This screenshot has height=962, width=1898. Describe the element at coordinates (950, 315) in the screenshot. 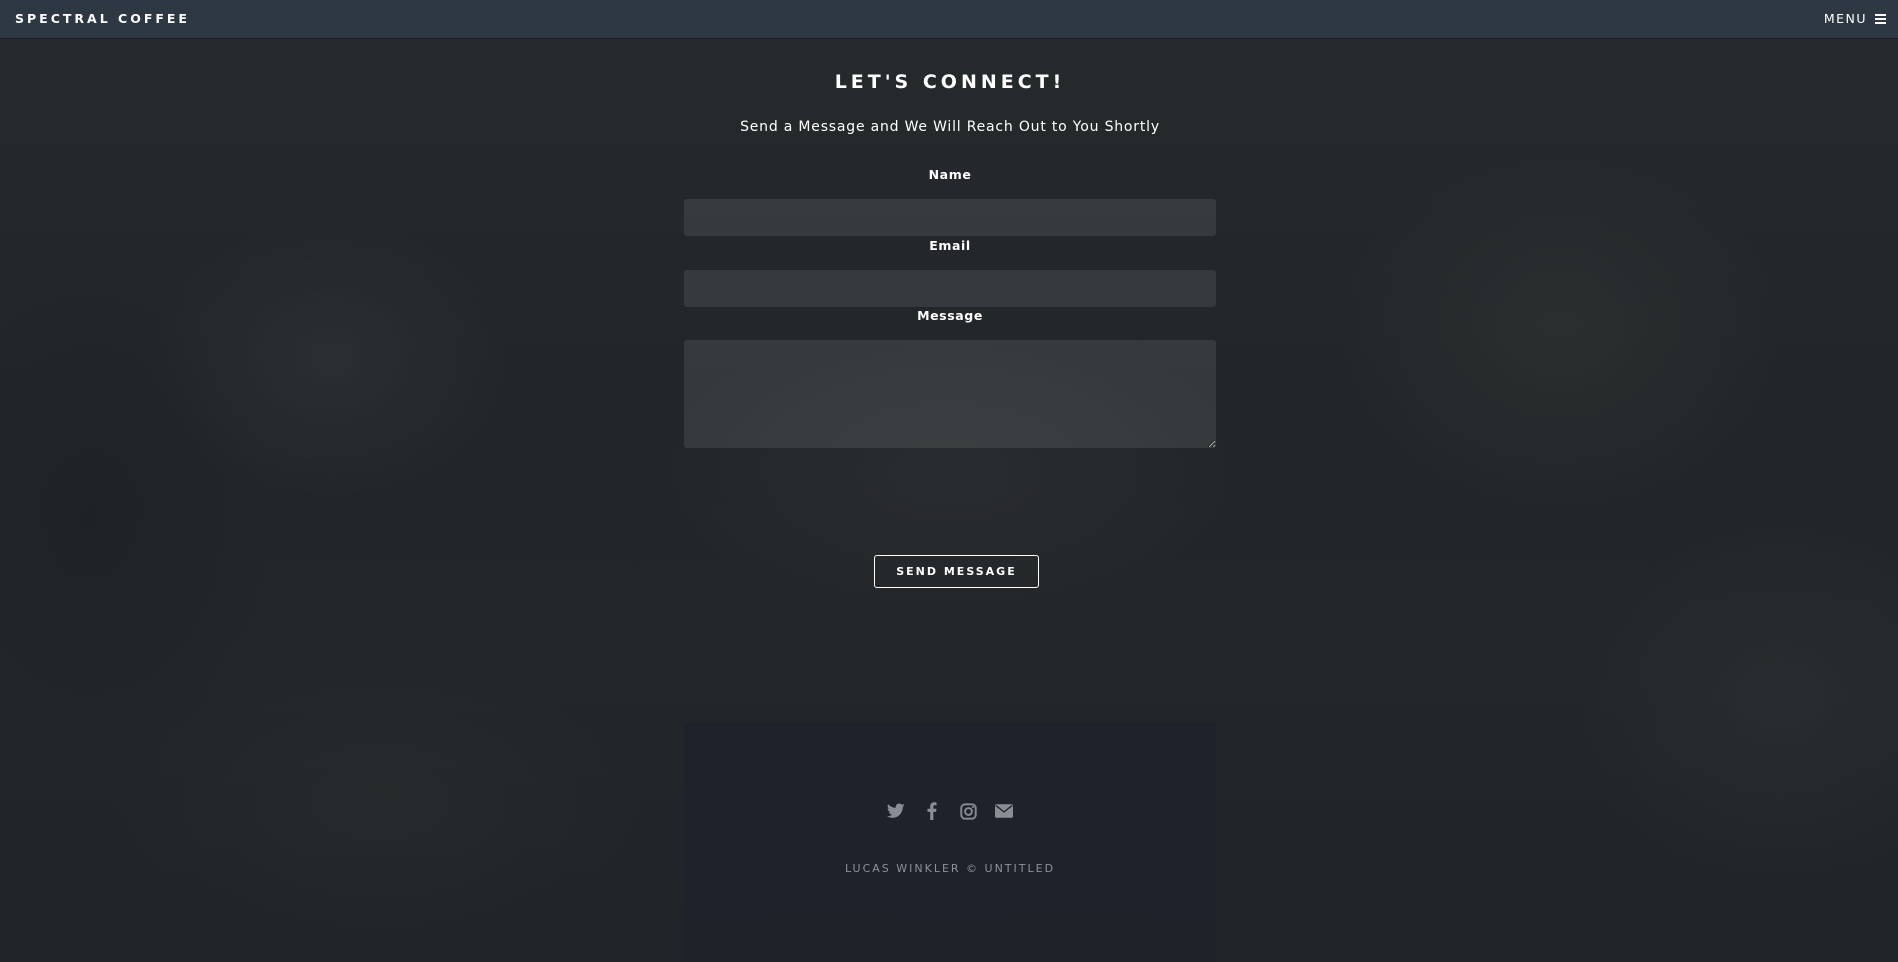

I see `message-label: Message` at that location.